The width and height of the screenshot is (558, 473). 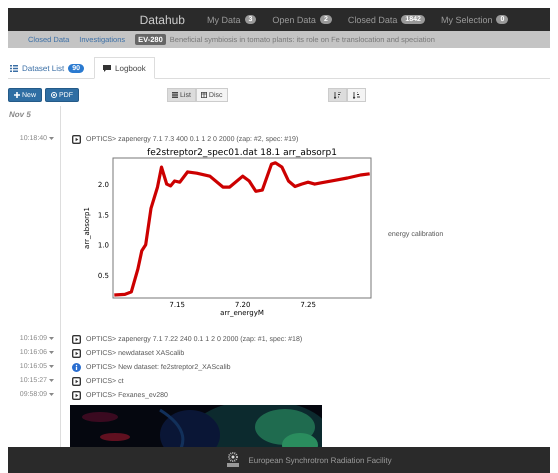 What do you see at coordinates (242, 153) in the screenshot?
I see `chart-title: fe2streptor2_spec01.dat 18.1 arr_absorp1` at bounding box center [242, 153].